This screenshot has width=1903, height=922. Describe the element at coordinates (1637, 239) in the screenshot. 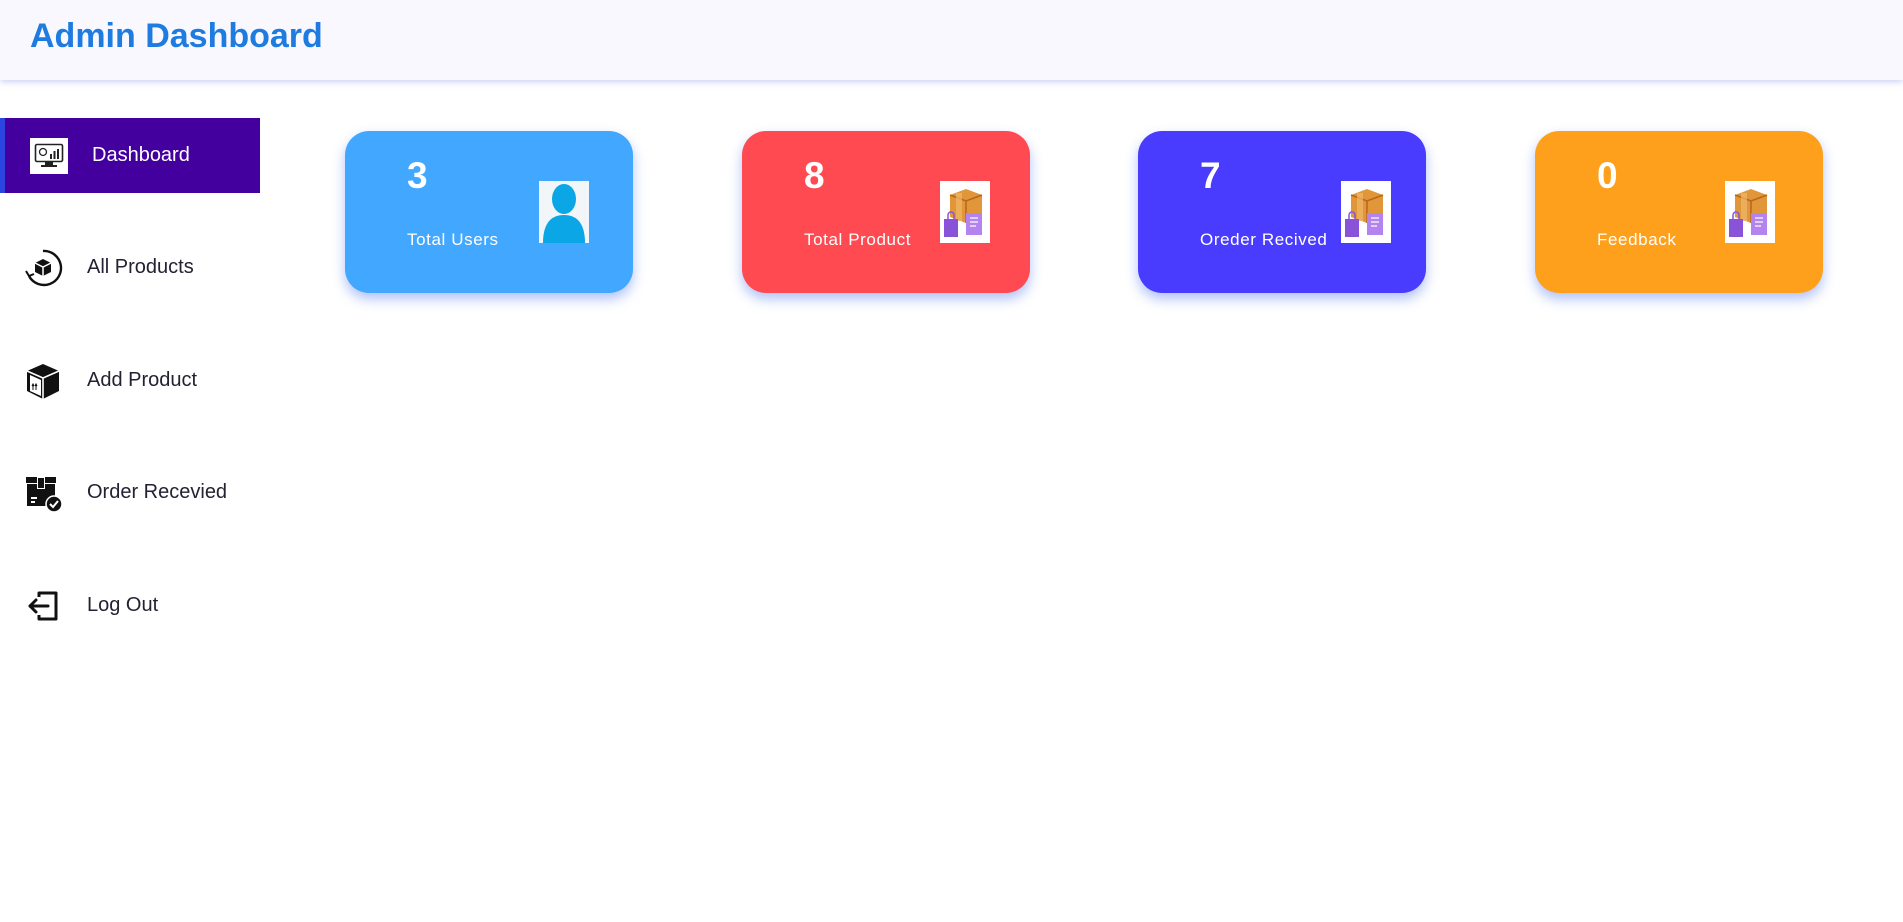

I see `stat-label: Feedback` at that location.